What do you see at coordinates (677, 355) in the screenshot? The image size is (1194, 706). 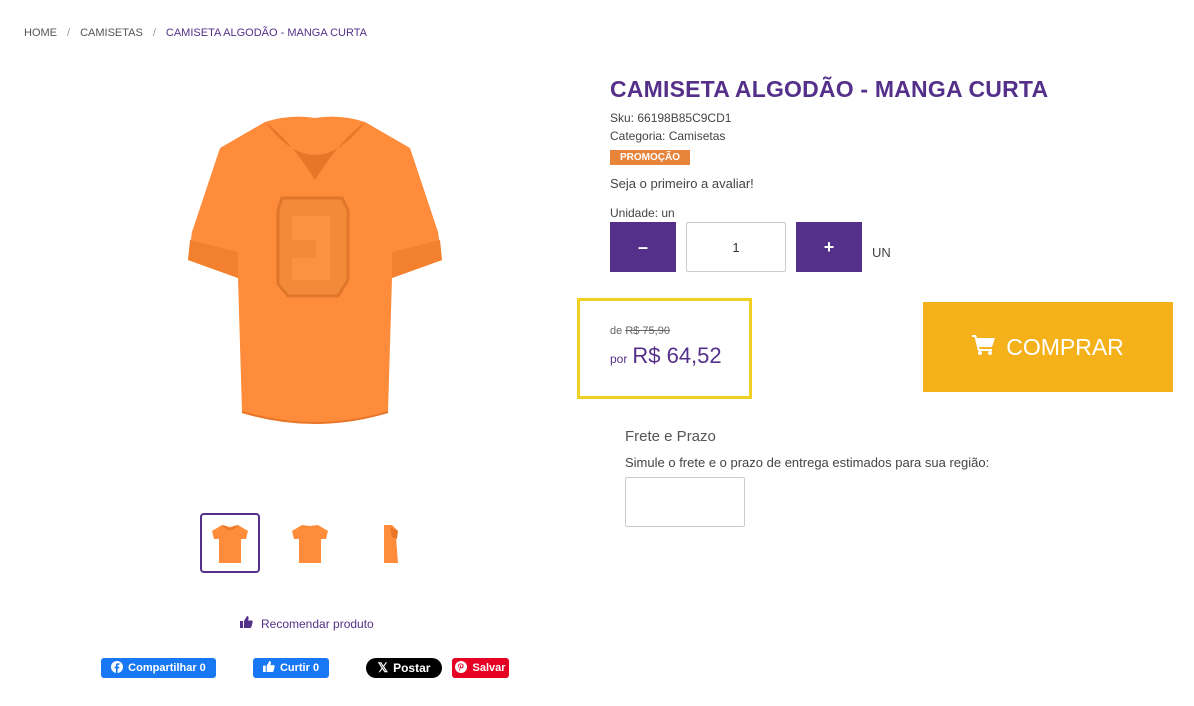 I see `current-price-value: R$ 64,52` at bounding box center [677, 355].